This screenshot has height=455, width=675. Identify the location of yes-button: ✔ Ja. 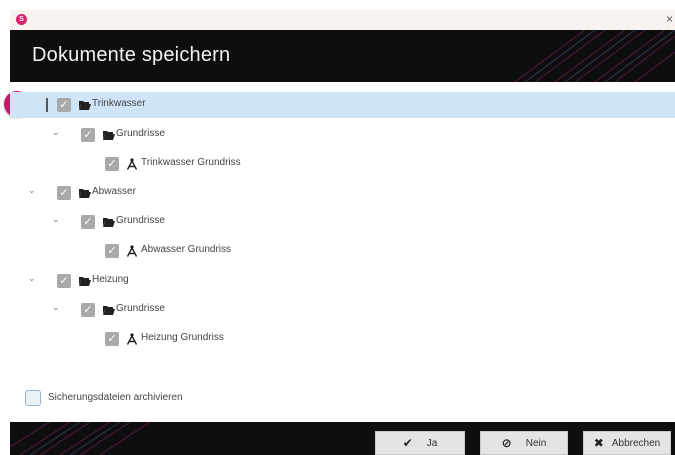
(420, 443).